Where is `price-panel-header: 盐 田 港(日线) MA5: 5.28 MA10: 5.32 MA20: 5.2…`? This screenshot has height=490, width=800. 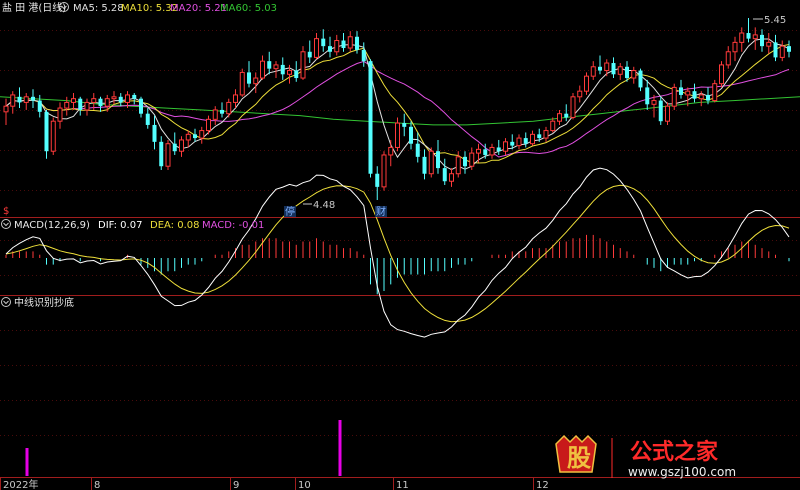
price-panel-header: 盐 田 港(日线) MA5: 5.28 MA10: 5.32 MA20: 5.2… is located at coordinates (139, 7).